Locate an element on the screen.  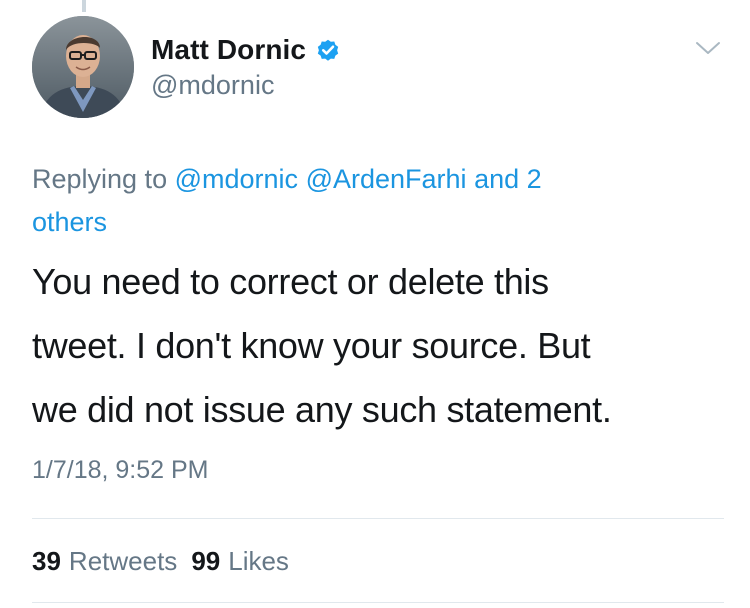
mention-link-ardenfarhi: @ArdenFarhi is located at coordinates (386, 179).